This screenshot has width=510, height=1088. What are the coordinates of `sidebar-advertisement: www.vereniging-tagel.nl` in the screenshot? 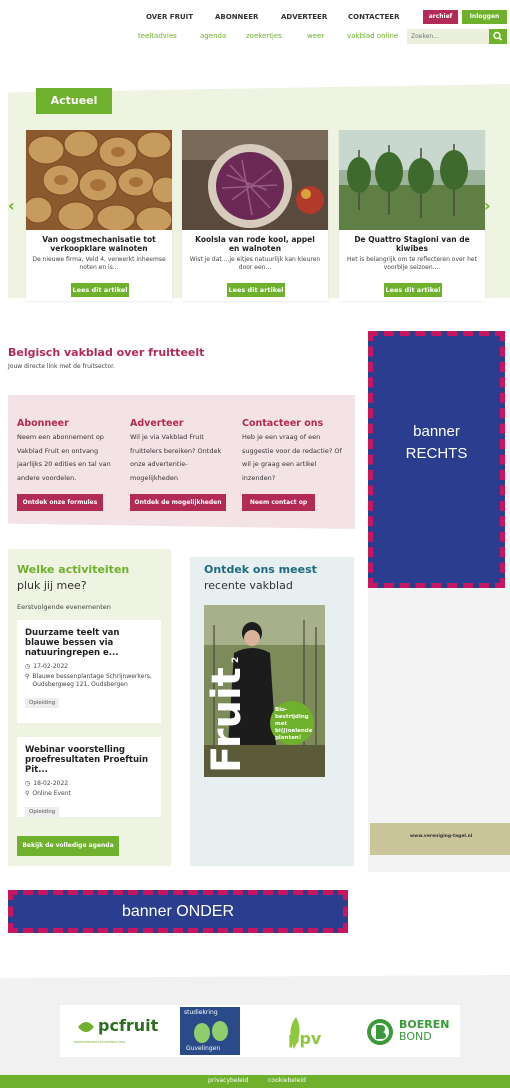 It's located at (440, 839).